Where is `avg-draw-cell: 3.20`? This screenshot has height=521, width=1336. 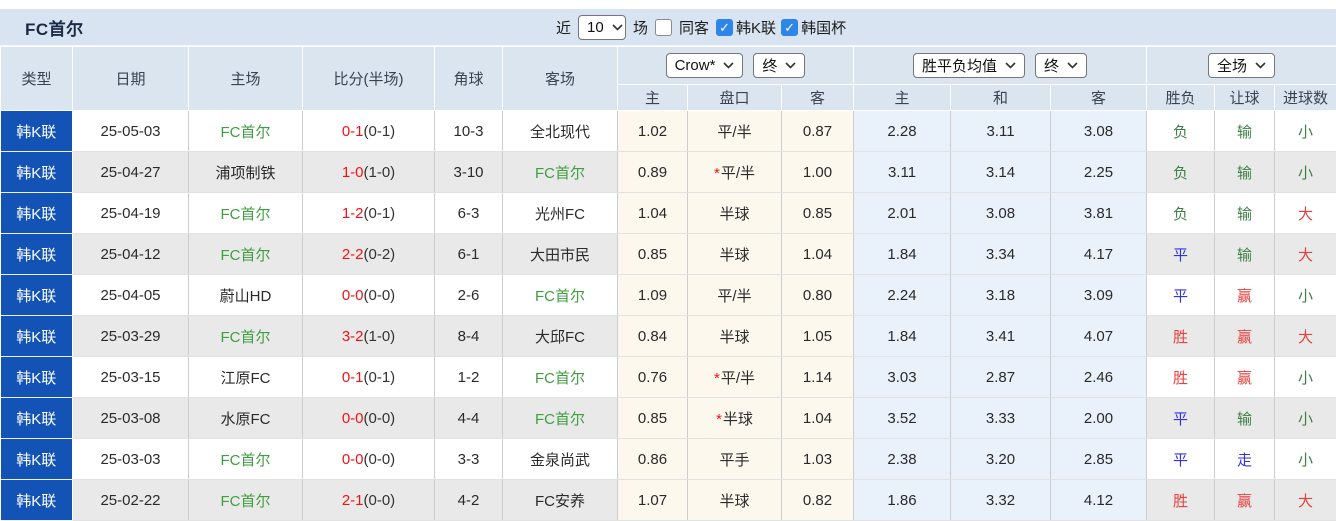
avg-draw-cell: 3.20 is located at coordinates (1001, 459).